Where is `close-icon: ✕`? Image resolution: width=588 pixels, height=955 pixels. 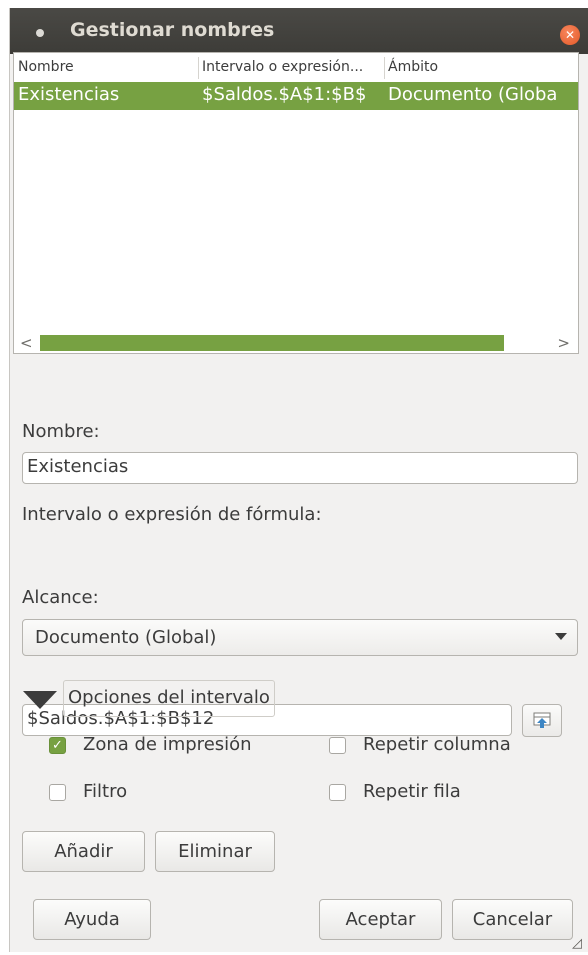 close-icon: ✕ is located at coordinates (570, 35).